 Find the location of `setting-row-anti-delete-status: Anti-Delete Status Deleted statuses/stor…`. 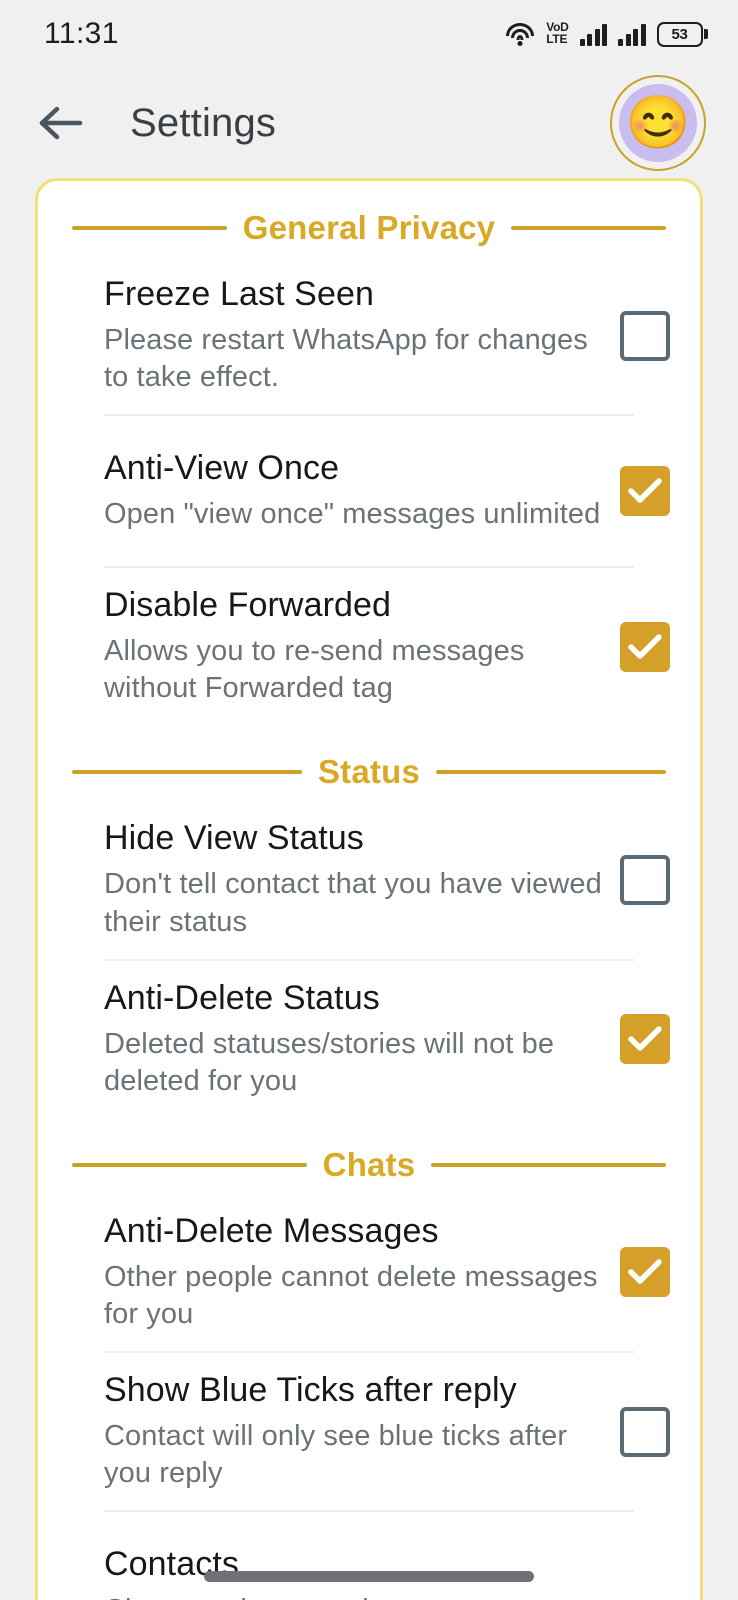

setting-row-anti-delete-status: Anti-Delete Status Deleted statuses/stor… is located at coordinates (369, 1039).